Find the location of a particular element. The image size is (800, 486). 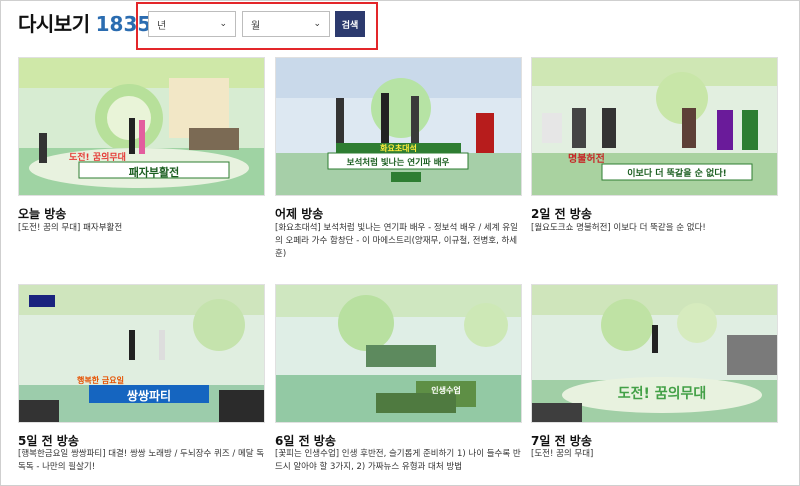

episode-thumbnail: 행복한 금요일 쌍쌍파티 is located at coordinates (141, 353).